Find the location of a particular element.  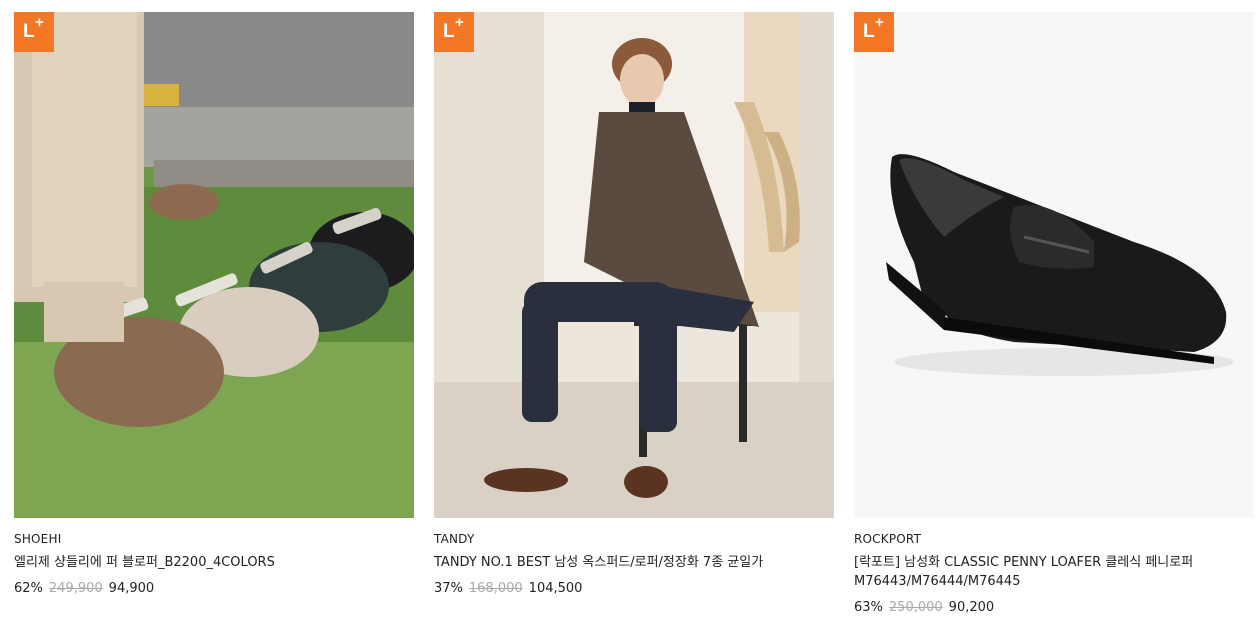

sale-price: 104,500 is located at coordinates (555, 588).